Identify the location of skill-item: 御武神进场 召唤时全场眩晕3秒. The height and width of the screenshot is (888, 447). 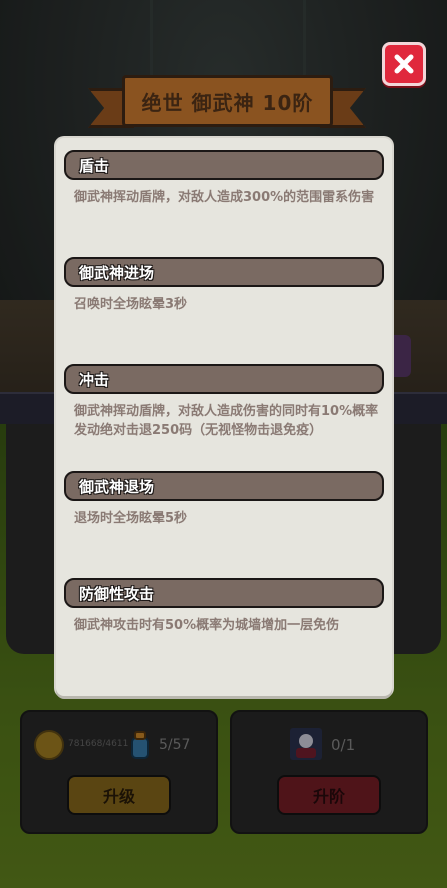
(224, 285).